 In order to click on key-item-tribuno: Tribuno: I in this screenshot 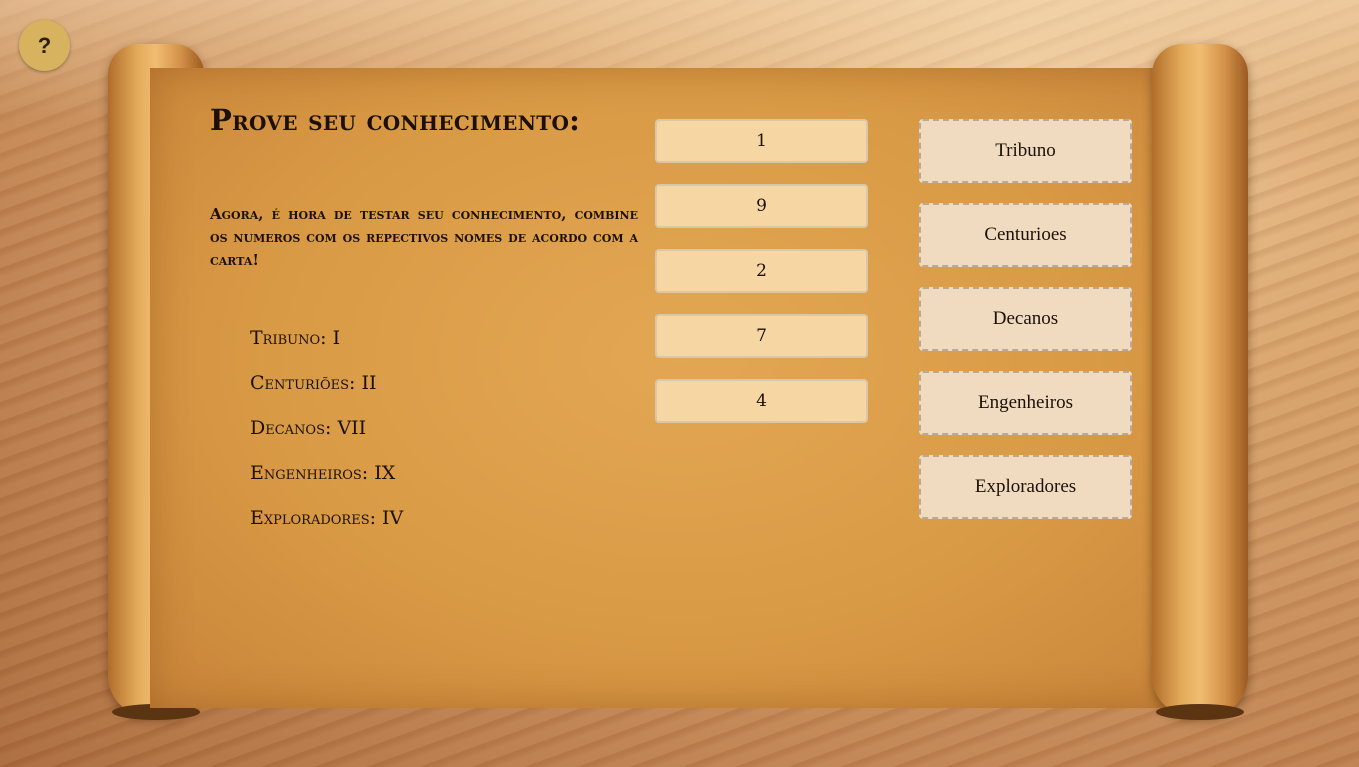, I will do `click(295, 338)`.